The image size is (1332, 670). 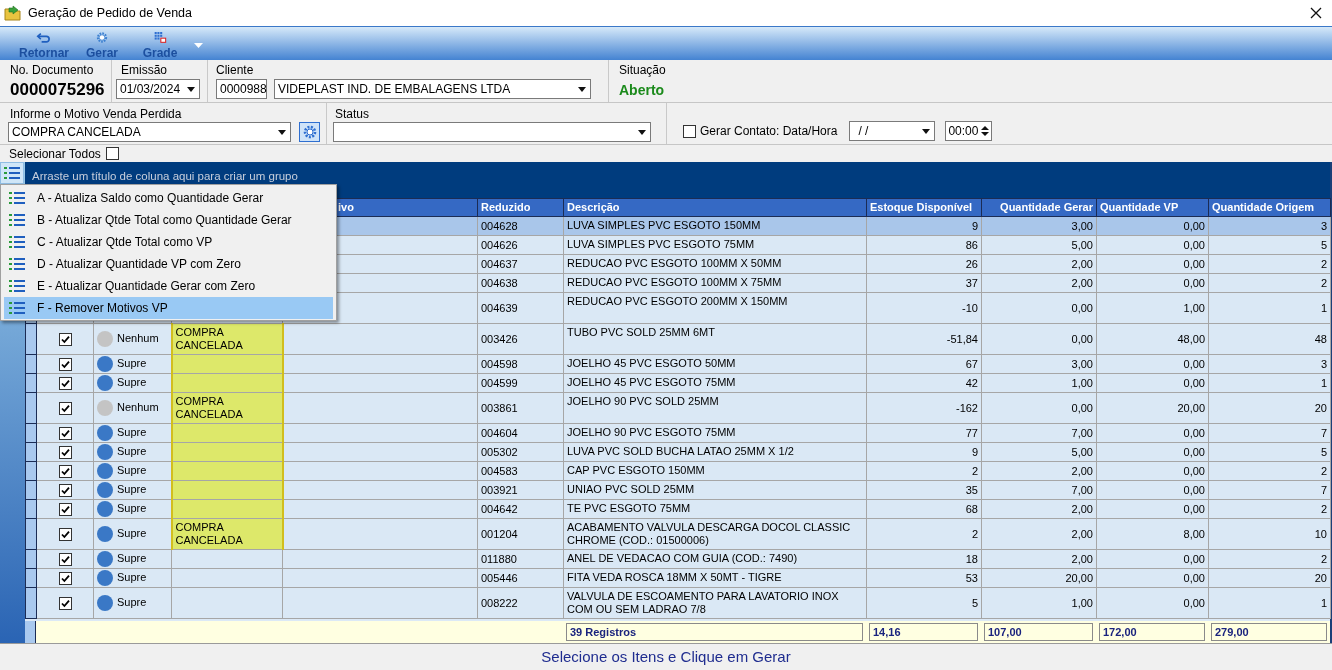 I want to click on date-field: 01/03/2024, so click(x=158, y=89).